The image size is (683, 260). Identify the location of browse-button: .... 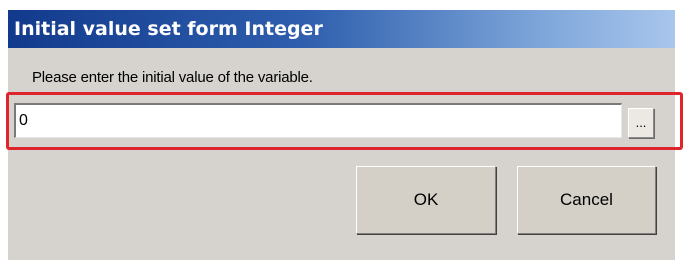
(641, 123).